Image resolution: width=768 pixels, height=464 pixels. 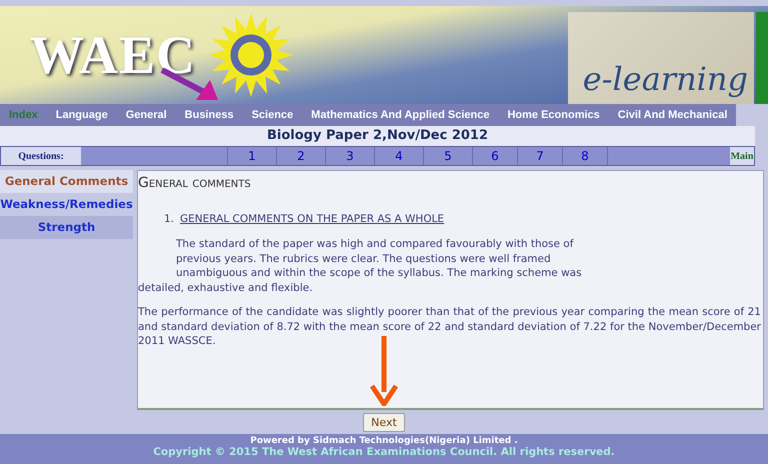 I want to click on paragraph-line: previous years. The rubrics were clear. The questions were well framed, so click(x=364, y=259).